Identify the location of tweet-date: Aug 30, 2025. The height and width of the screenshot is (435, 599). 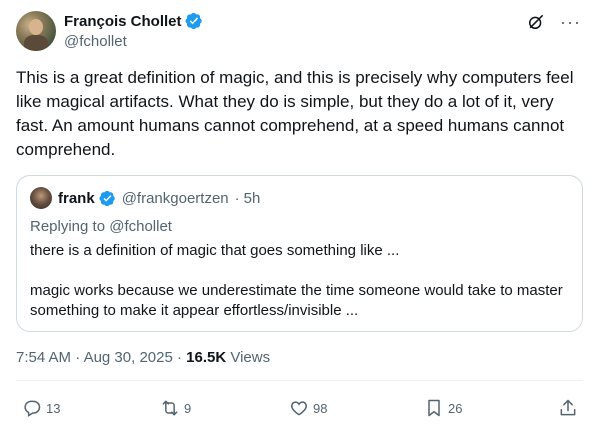
(128, 357).